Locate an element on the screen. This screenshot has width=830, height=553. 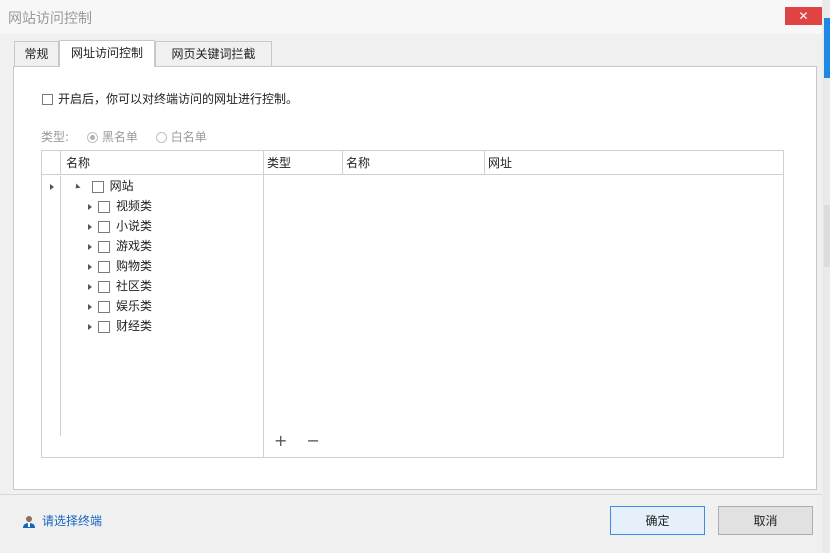
tree-node: 视频类 is located at coordinates (120, 206).